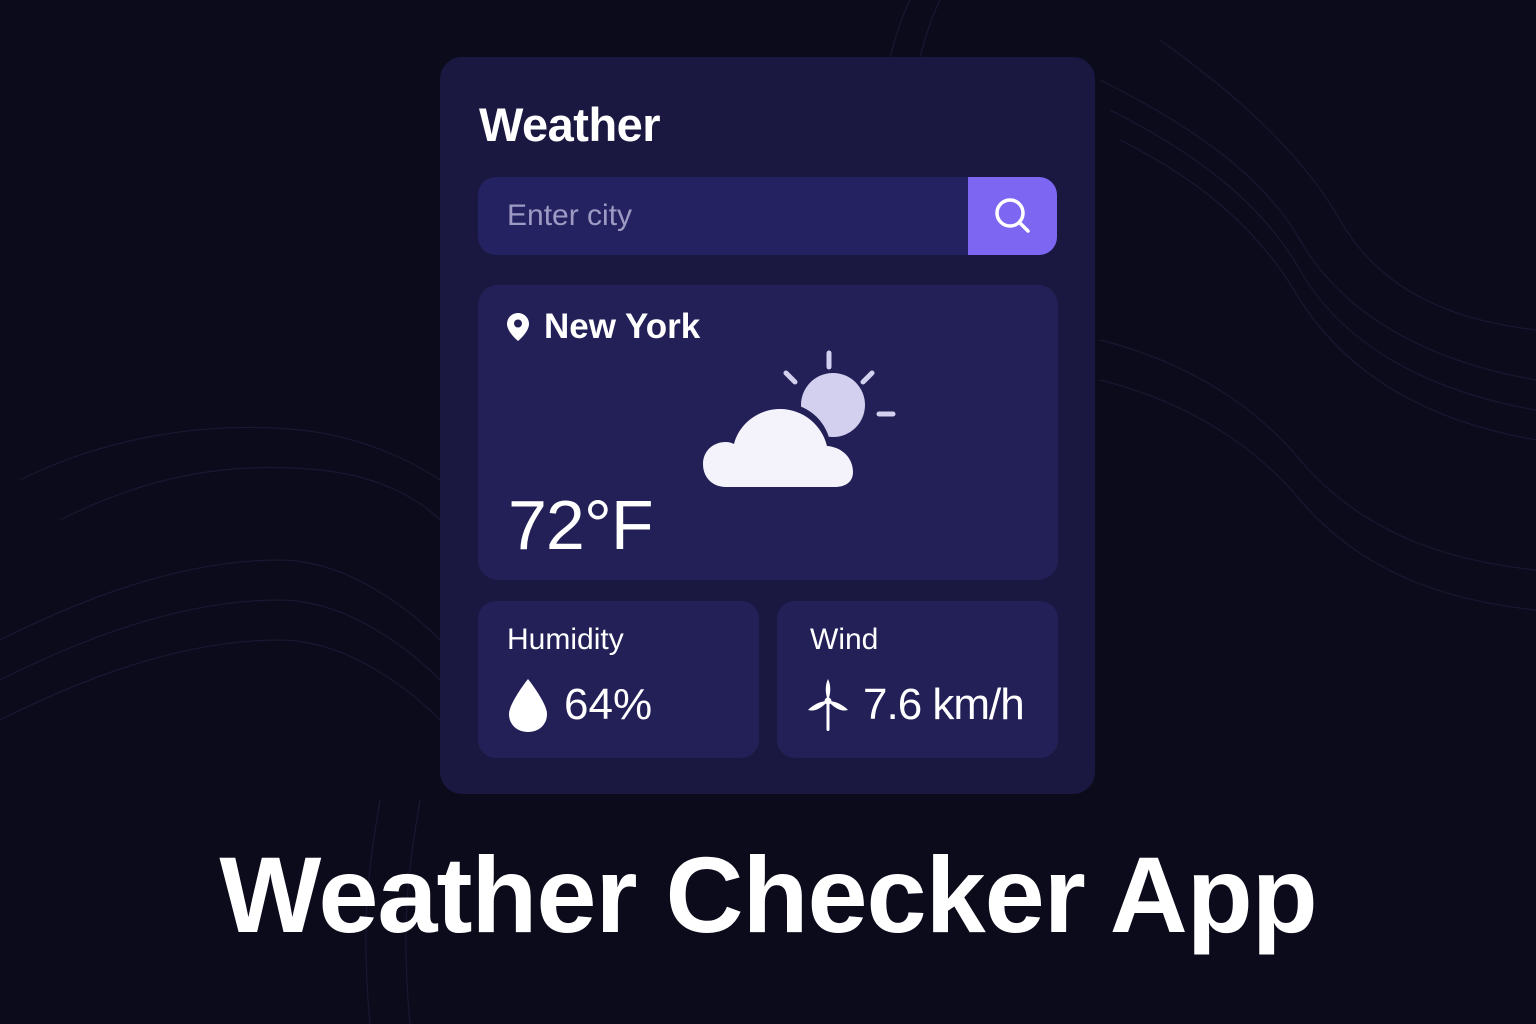 This screenshot has height=1024, width=1536. What do you see at coordinates (844, 639) in the screenshot?
I see `wind-label: Wind` at bounding box center [844, 639].